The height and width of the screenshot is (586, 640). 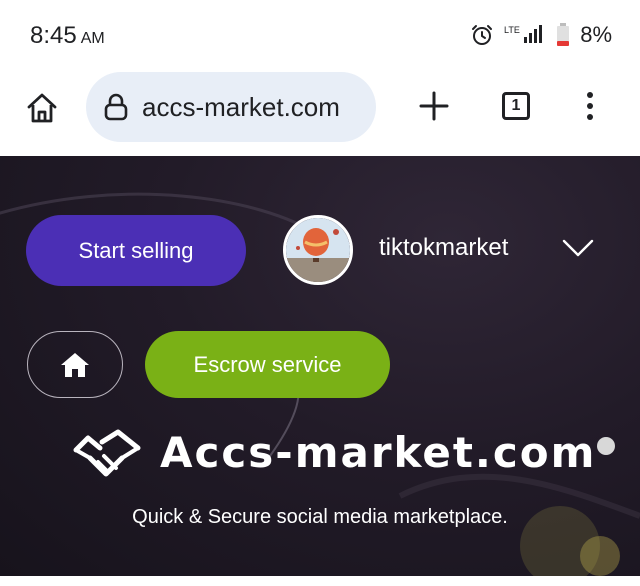 I want to click on status-time-ampm: AM, so click(x=92, y=38).